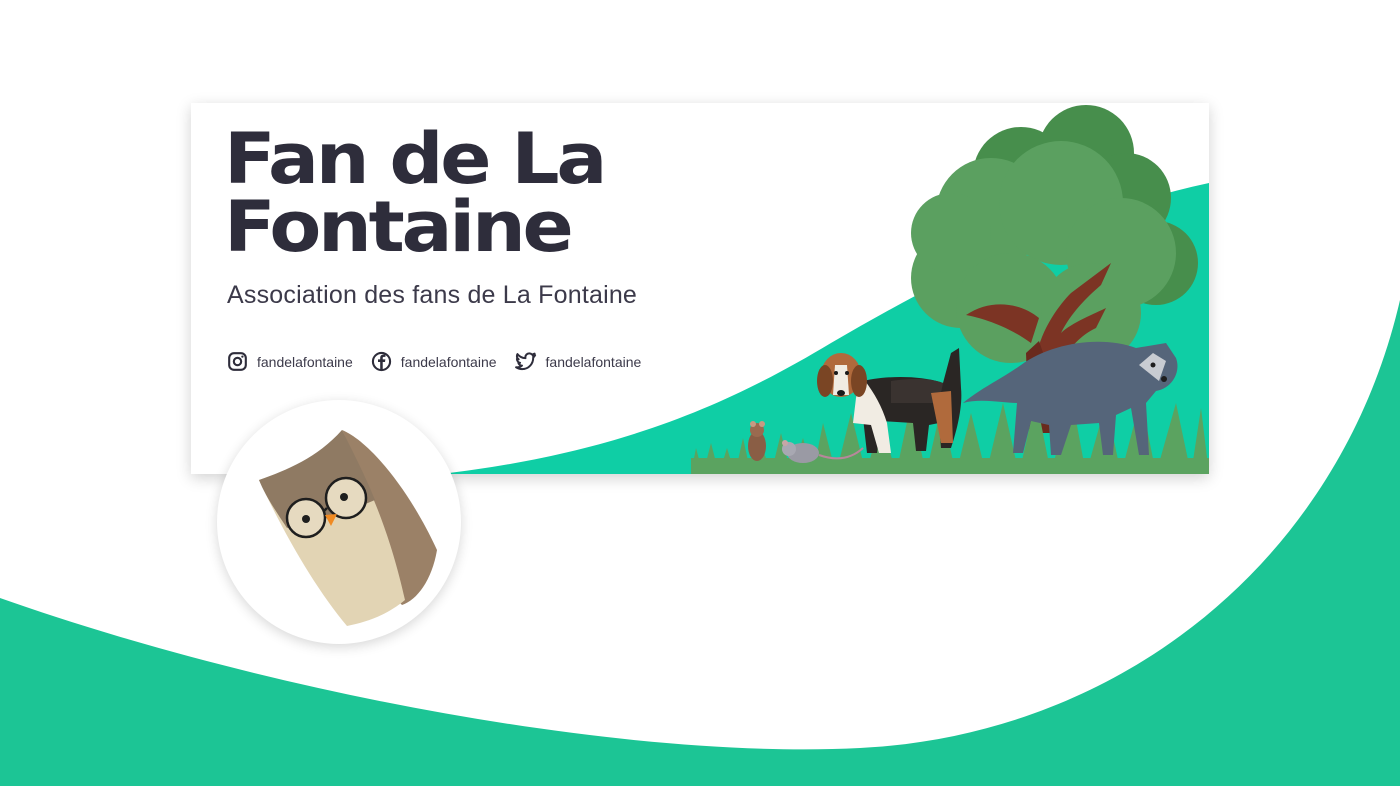  Describe the element at coordinates (348, 528) in the screenshot. I see `owl-icon` at that location.